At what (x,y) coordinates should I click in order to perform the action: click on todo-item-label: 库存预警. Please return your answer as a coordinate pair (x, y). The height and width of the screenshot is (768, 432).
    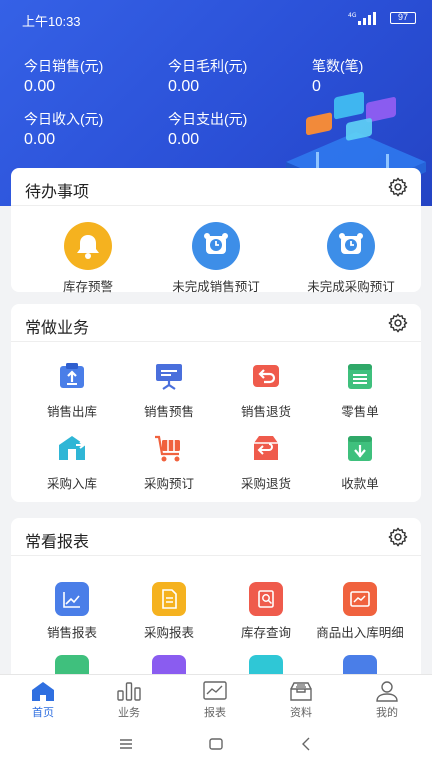
    Looking at the image, I should click on (87, 287).